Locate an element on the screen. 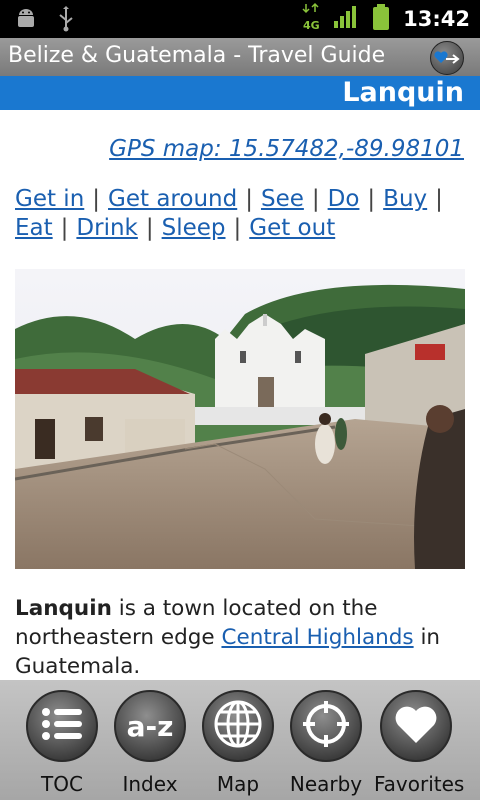 This screenshot has height=800, width=480. link-see: See is located at coordinates (282, 199).